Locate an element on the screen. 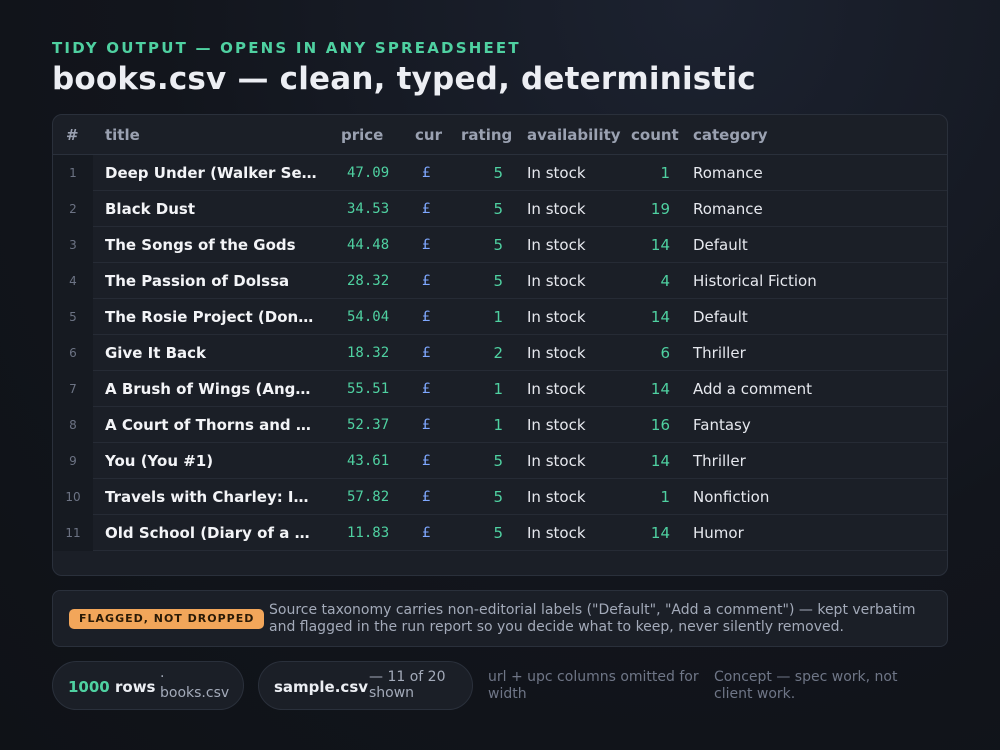 The height and width of the screenshot is (750, 1000). col-header-price: price is located at coordinates (362, 135).